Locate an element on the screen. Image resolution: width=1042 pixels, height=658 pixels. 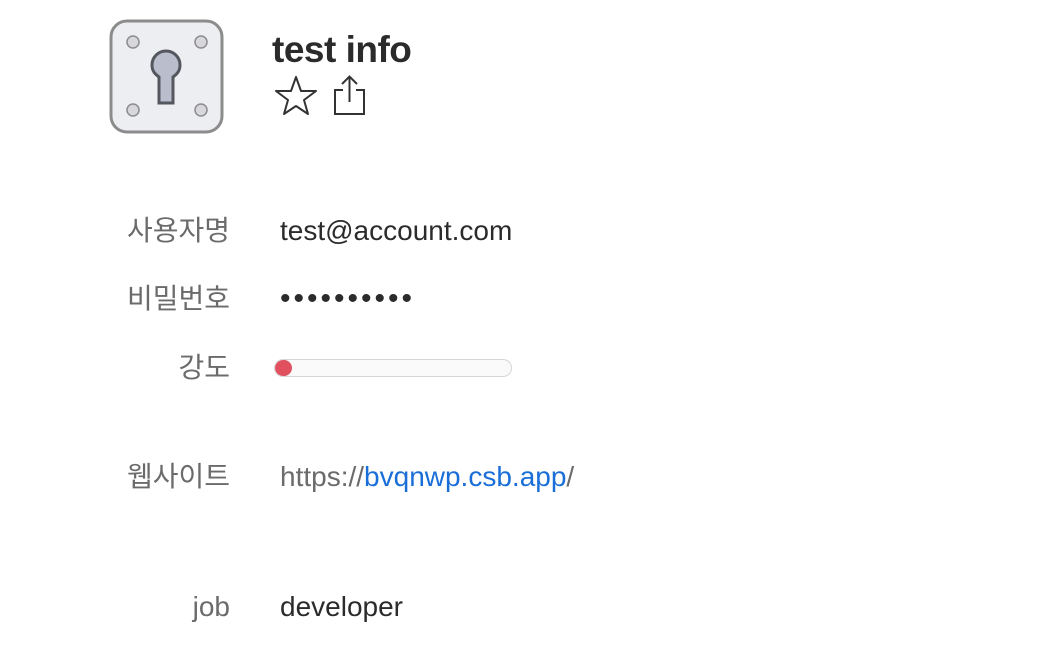
star-icon is located at coordinates (296, 95).